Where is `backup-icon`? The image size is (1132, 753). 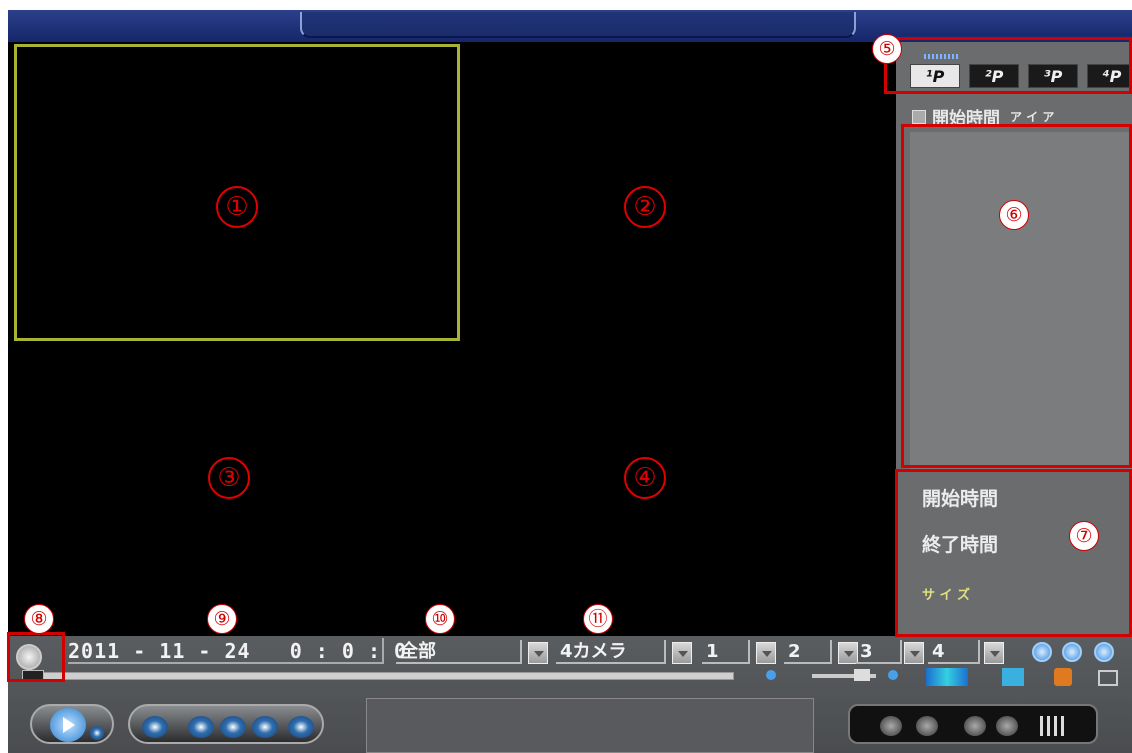
backup-icon is located at coordinates (947, 677).